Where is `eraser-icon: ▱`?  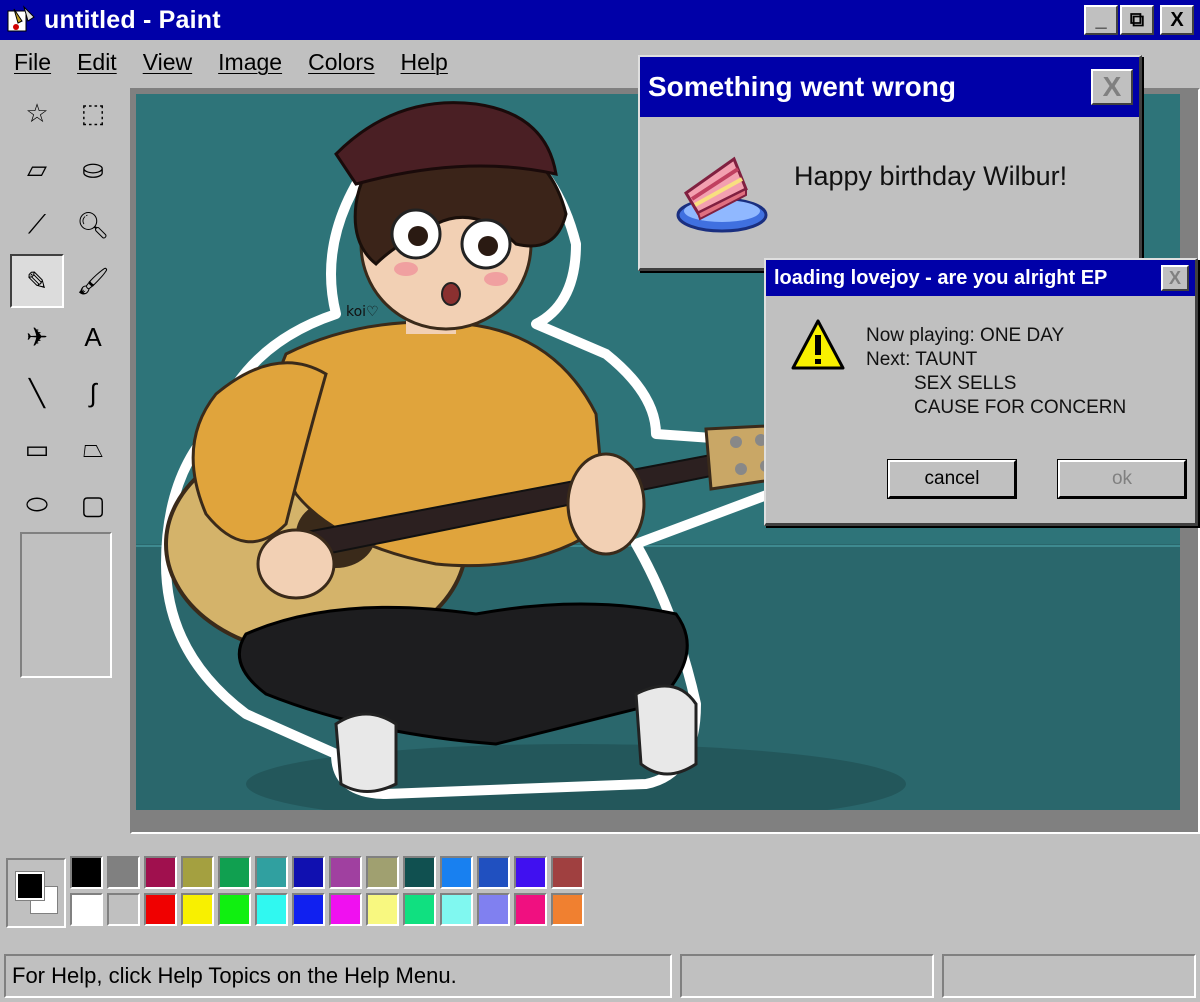 eraser-icon: ▱ is located at coordinates (37, 168).